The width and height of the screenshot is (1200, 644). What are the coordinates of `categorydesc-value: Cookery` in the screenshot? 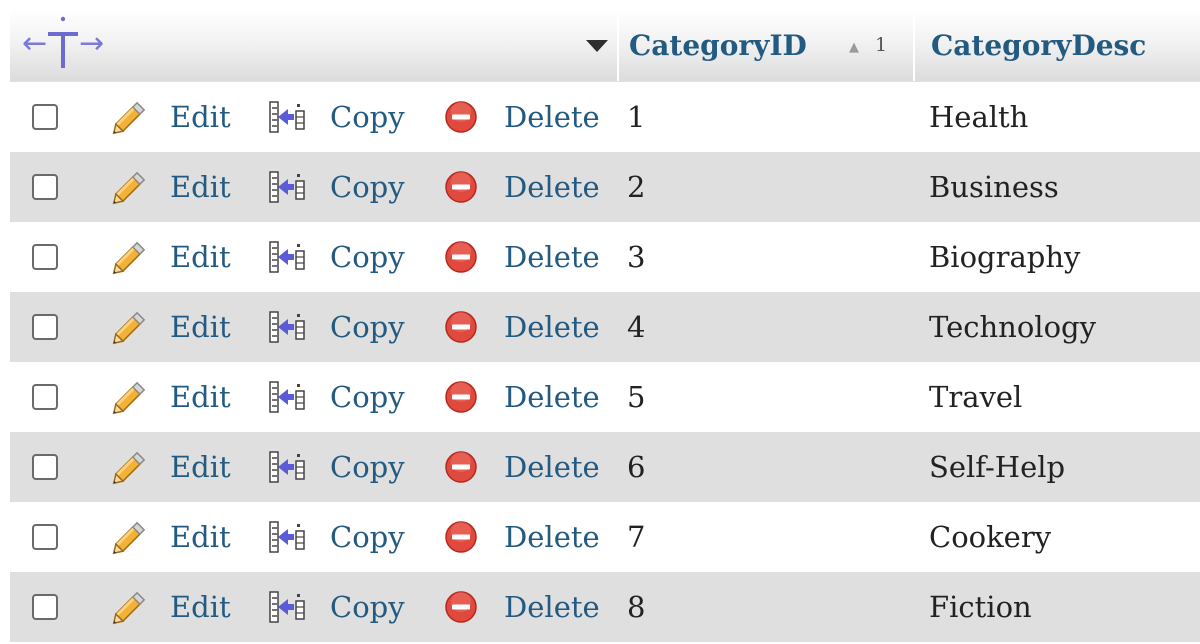 It's located at (990, 537).